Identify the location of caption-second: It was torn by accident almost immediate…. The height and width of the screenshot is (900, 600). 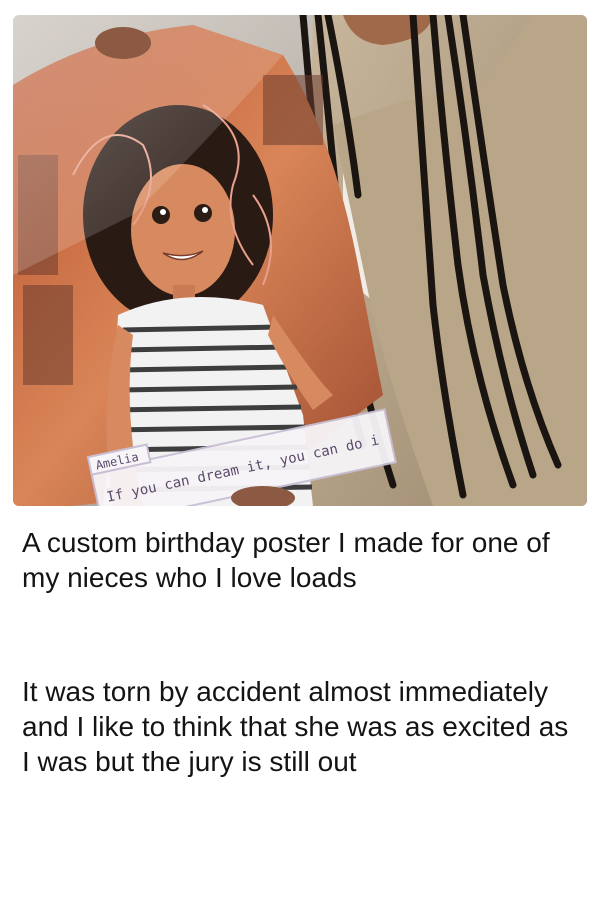
(295, 726).